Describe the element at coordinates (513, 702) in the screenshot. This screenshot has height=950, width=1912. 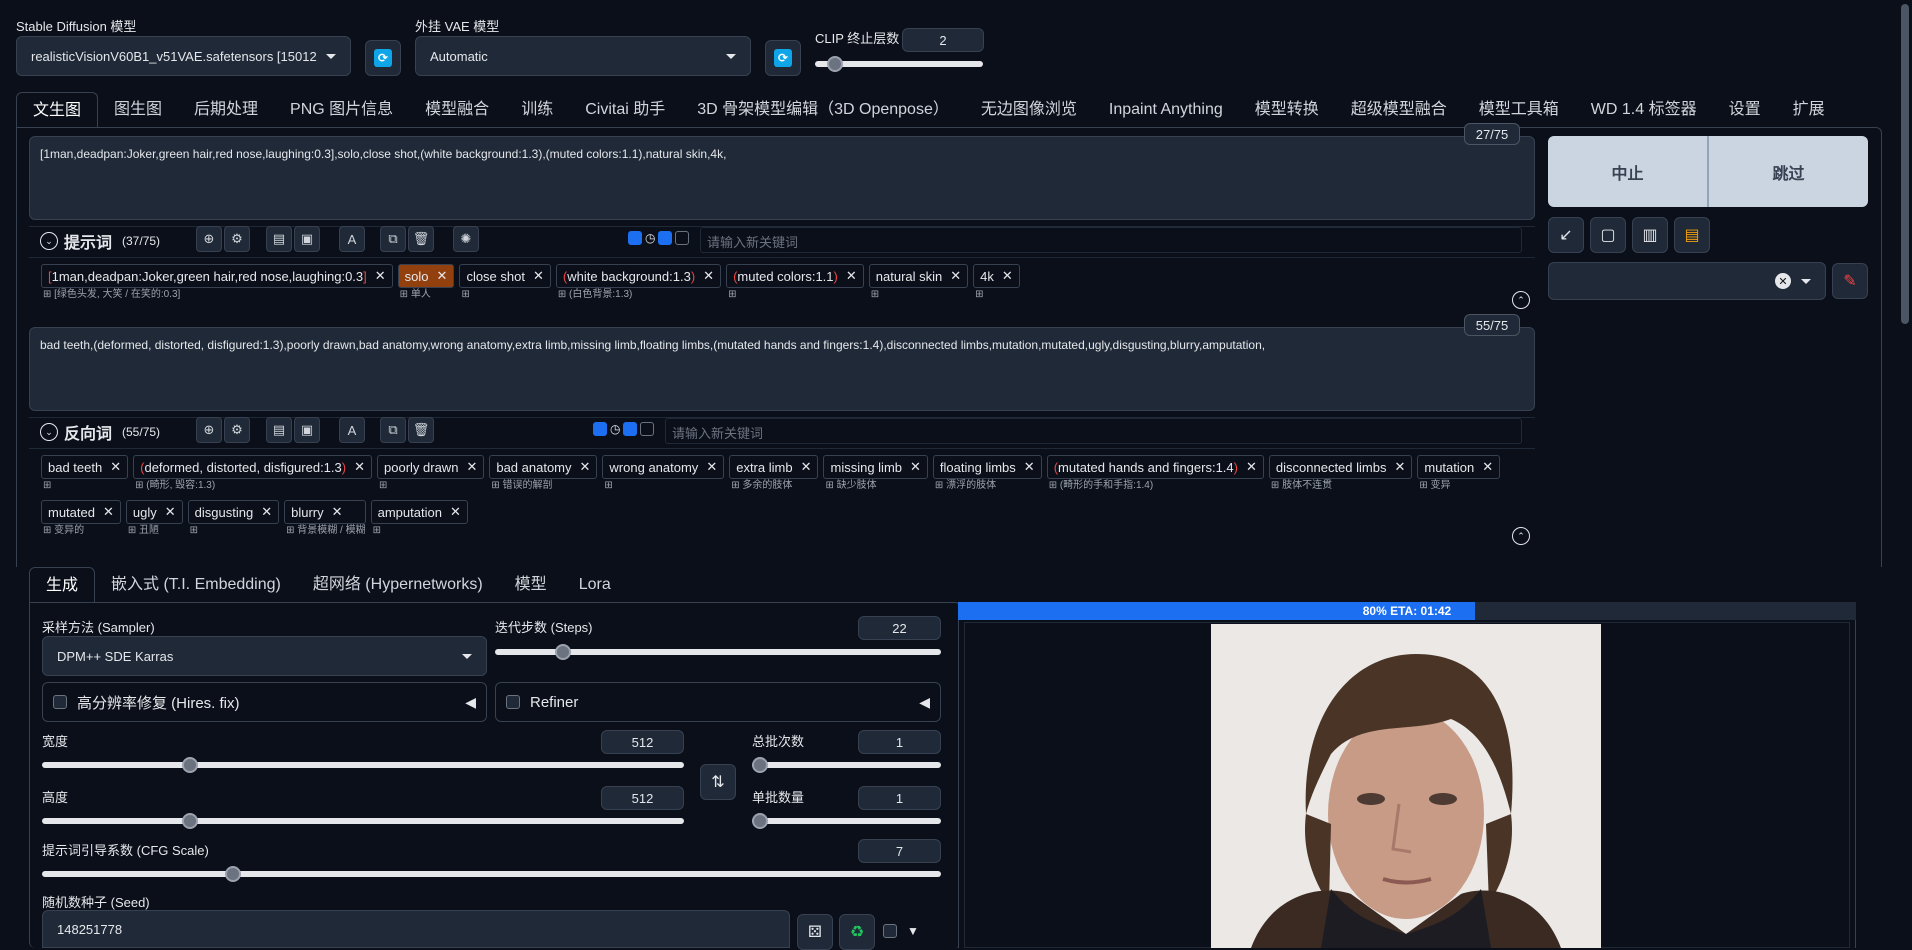
I see `refiner-checkbox` at that location.